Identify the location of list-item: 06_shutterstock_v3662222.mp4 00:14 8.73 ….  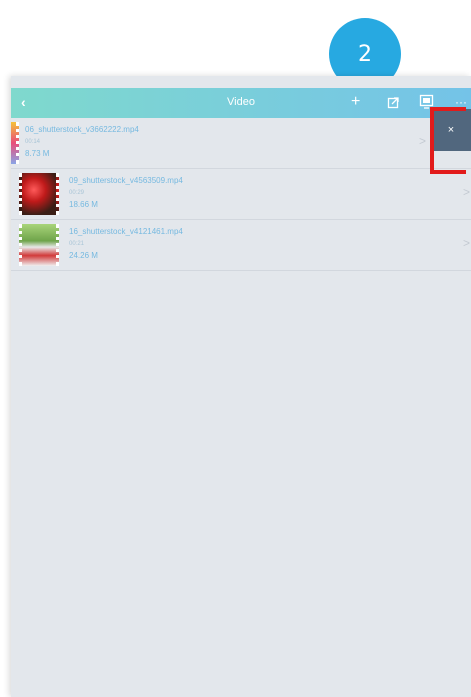
(241, 143).